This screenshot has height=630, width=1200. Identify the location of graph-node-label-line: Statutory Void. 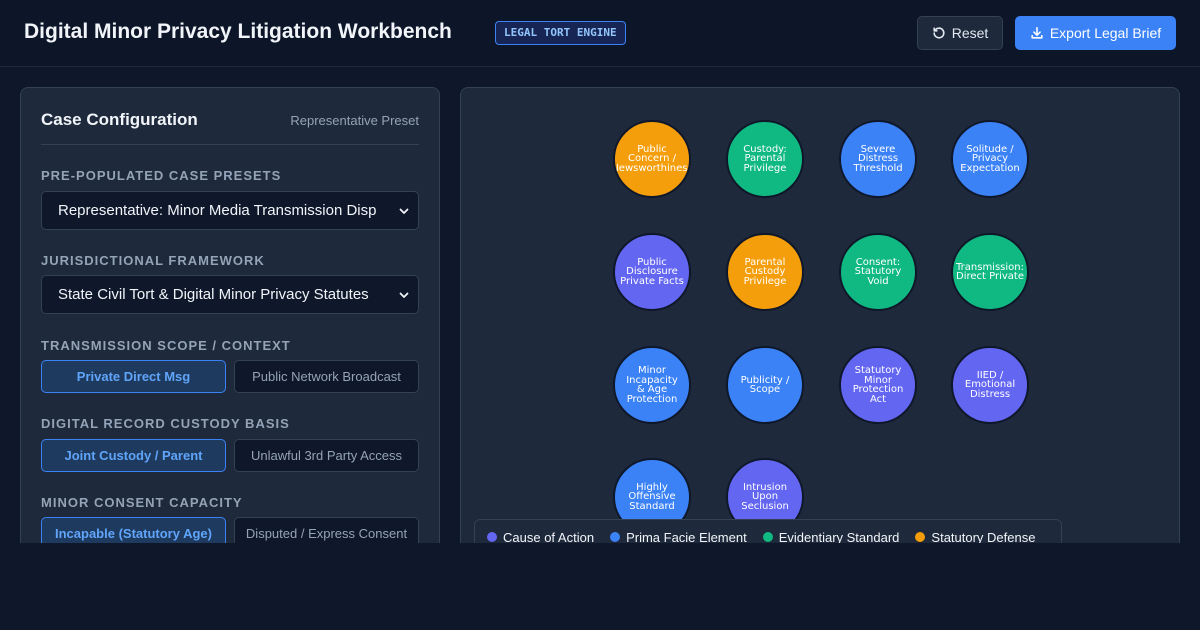
(878, 276).